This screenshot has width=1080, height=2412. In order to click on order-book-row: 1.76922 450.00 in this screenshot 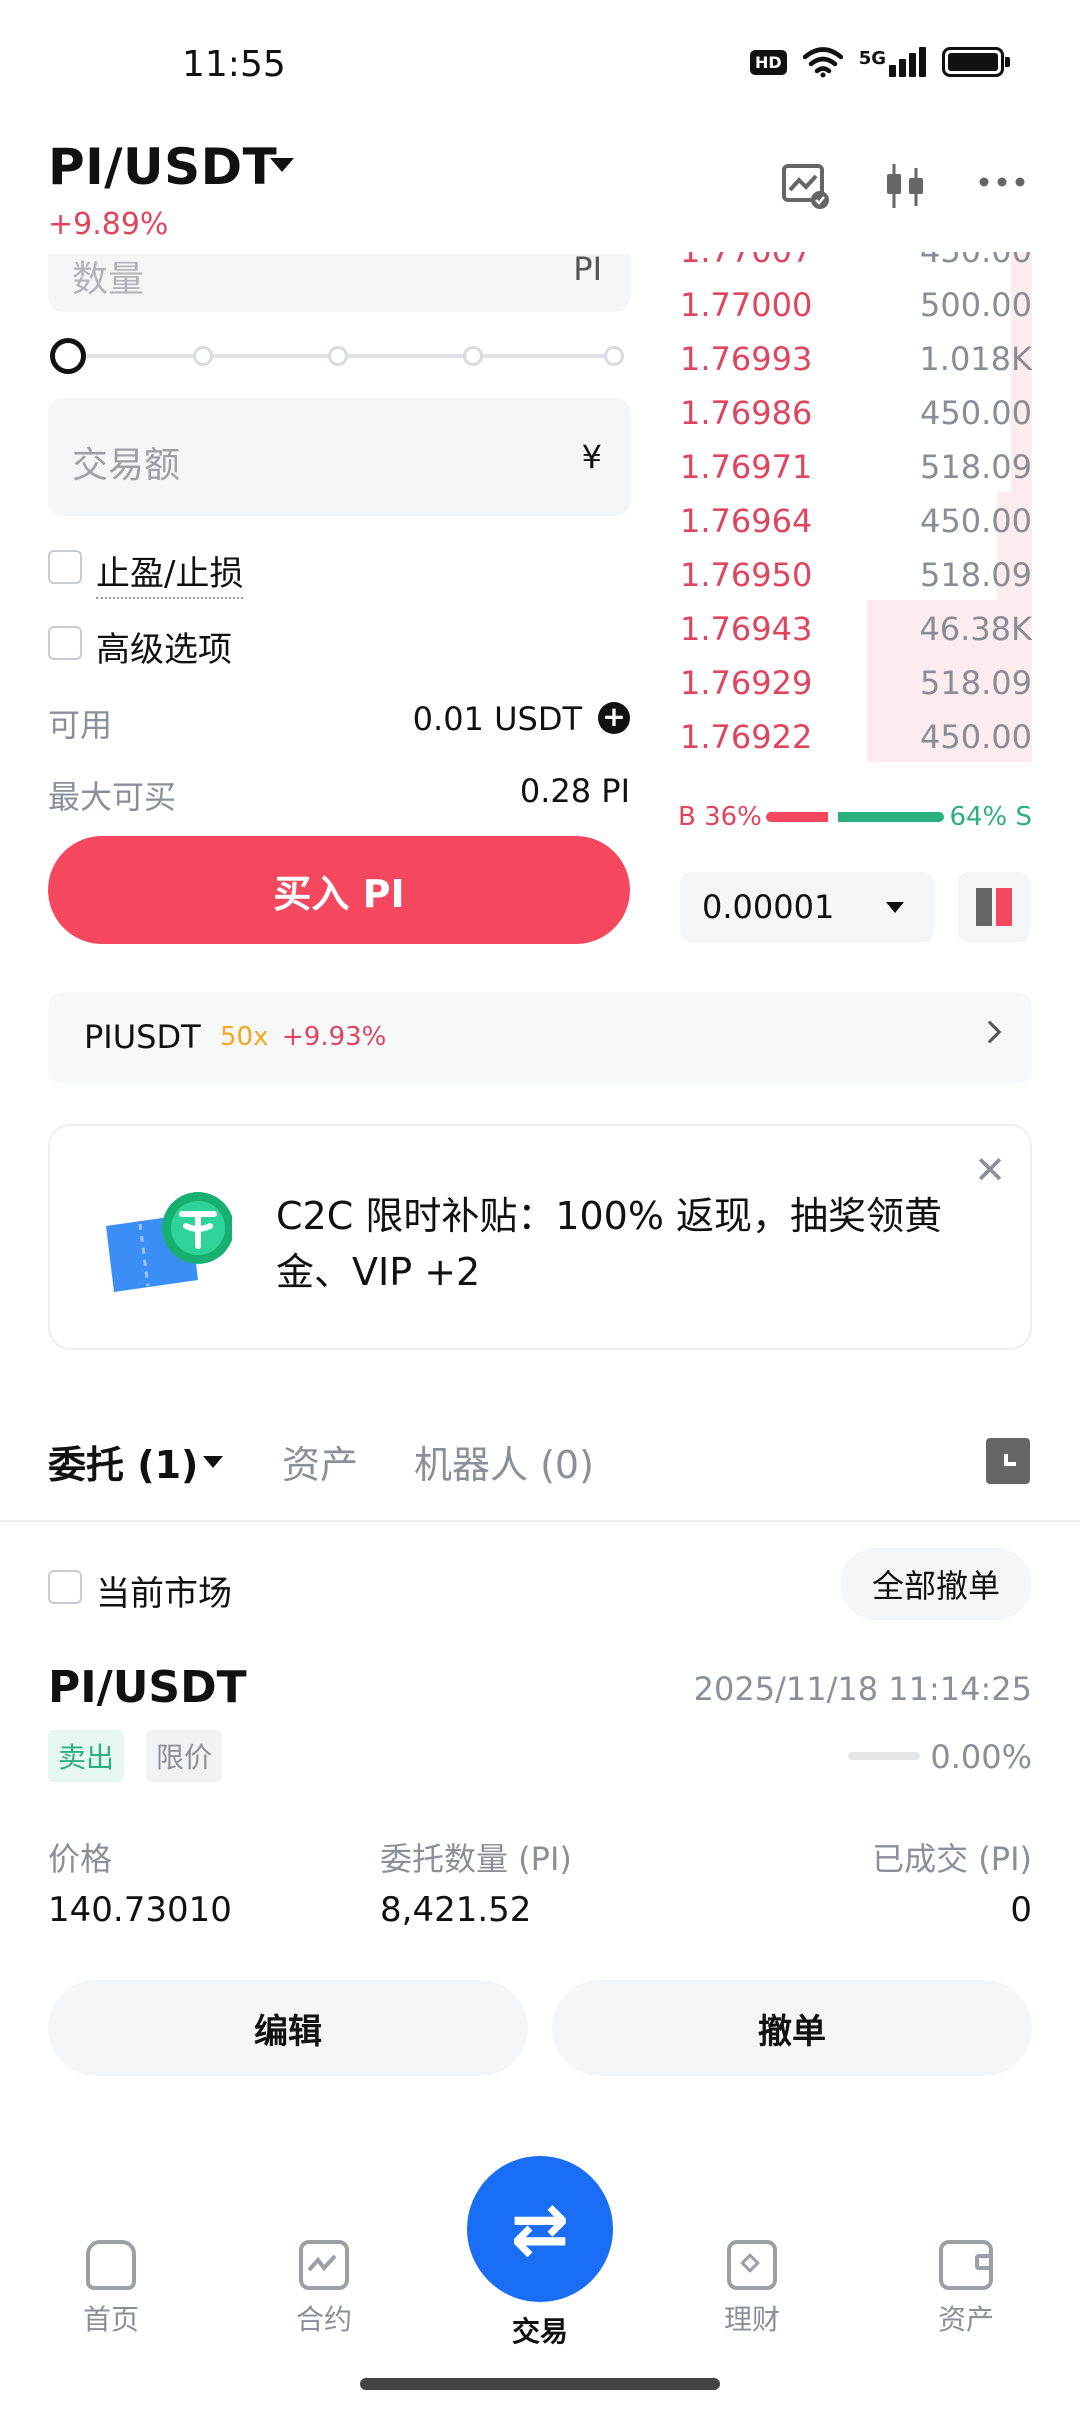, I will do `click(856, 735)`.